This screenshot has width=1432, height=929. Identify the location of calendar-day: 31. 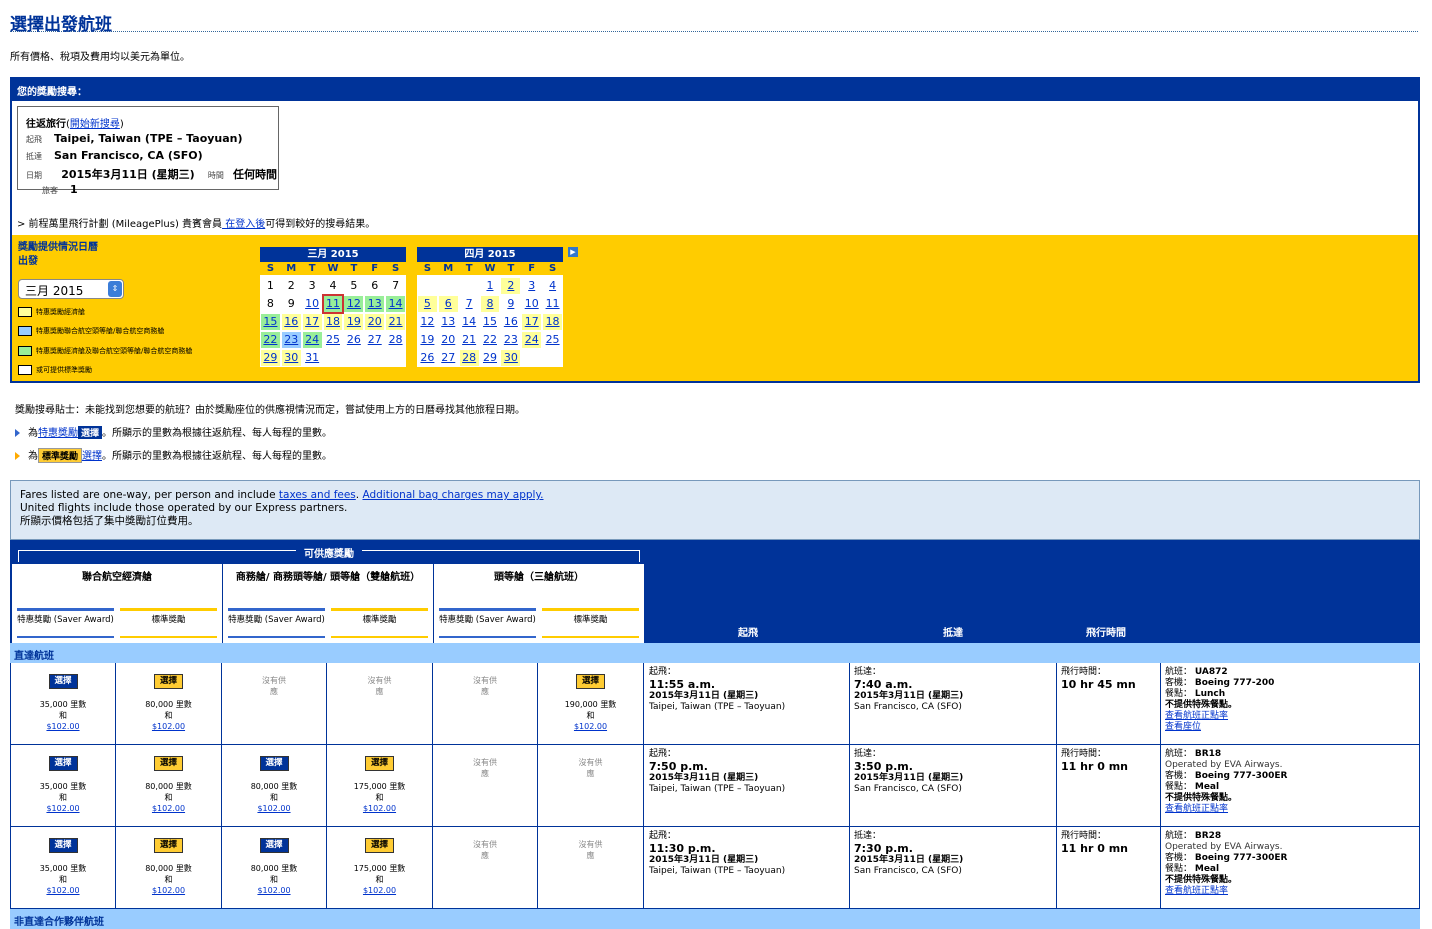
(312, 358).